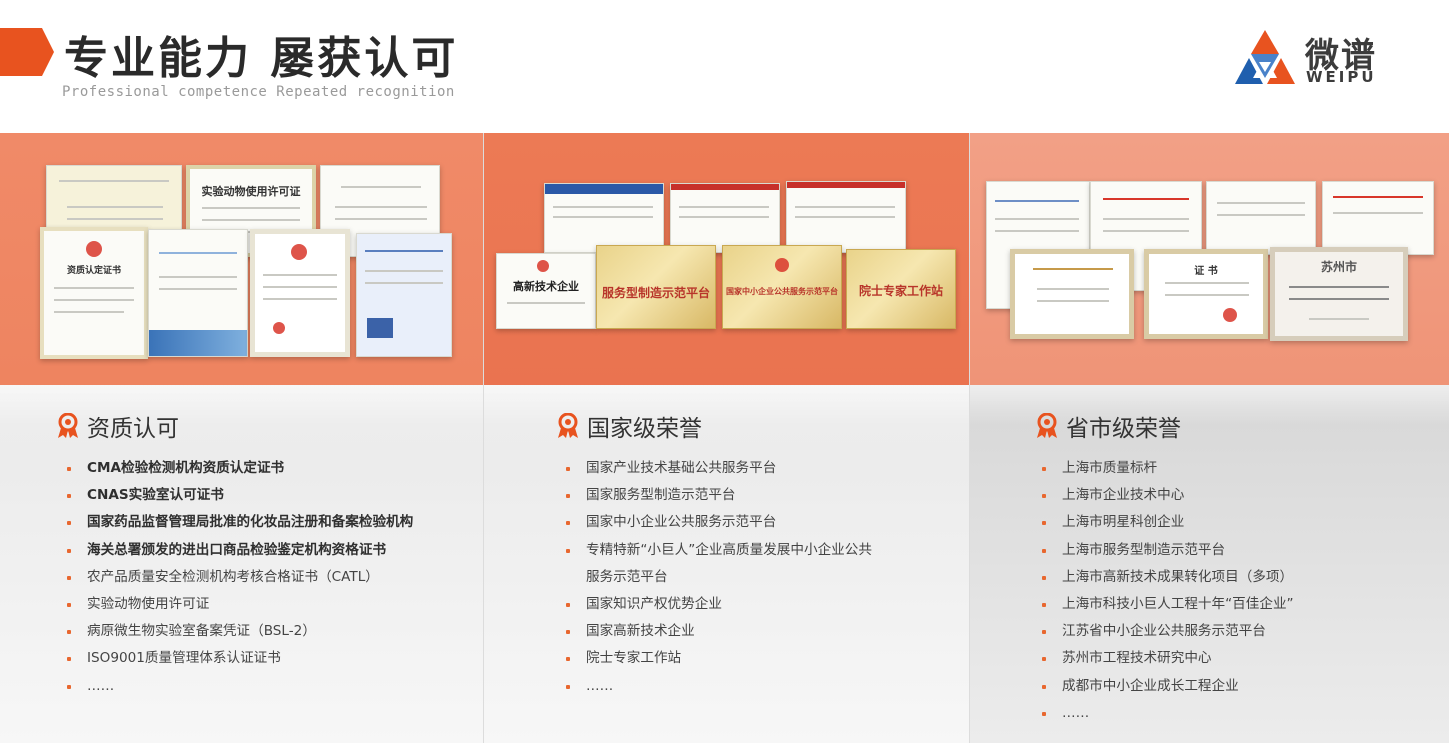  What do you see at coordinates (240, 604) in the screenshot?
I see `list-item: 实验动物使用许可证` at bounding box center [240, 604].